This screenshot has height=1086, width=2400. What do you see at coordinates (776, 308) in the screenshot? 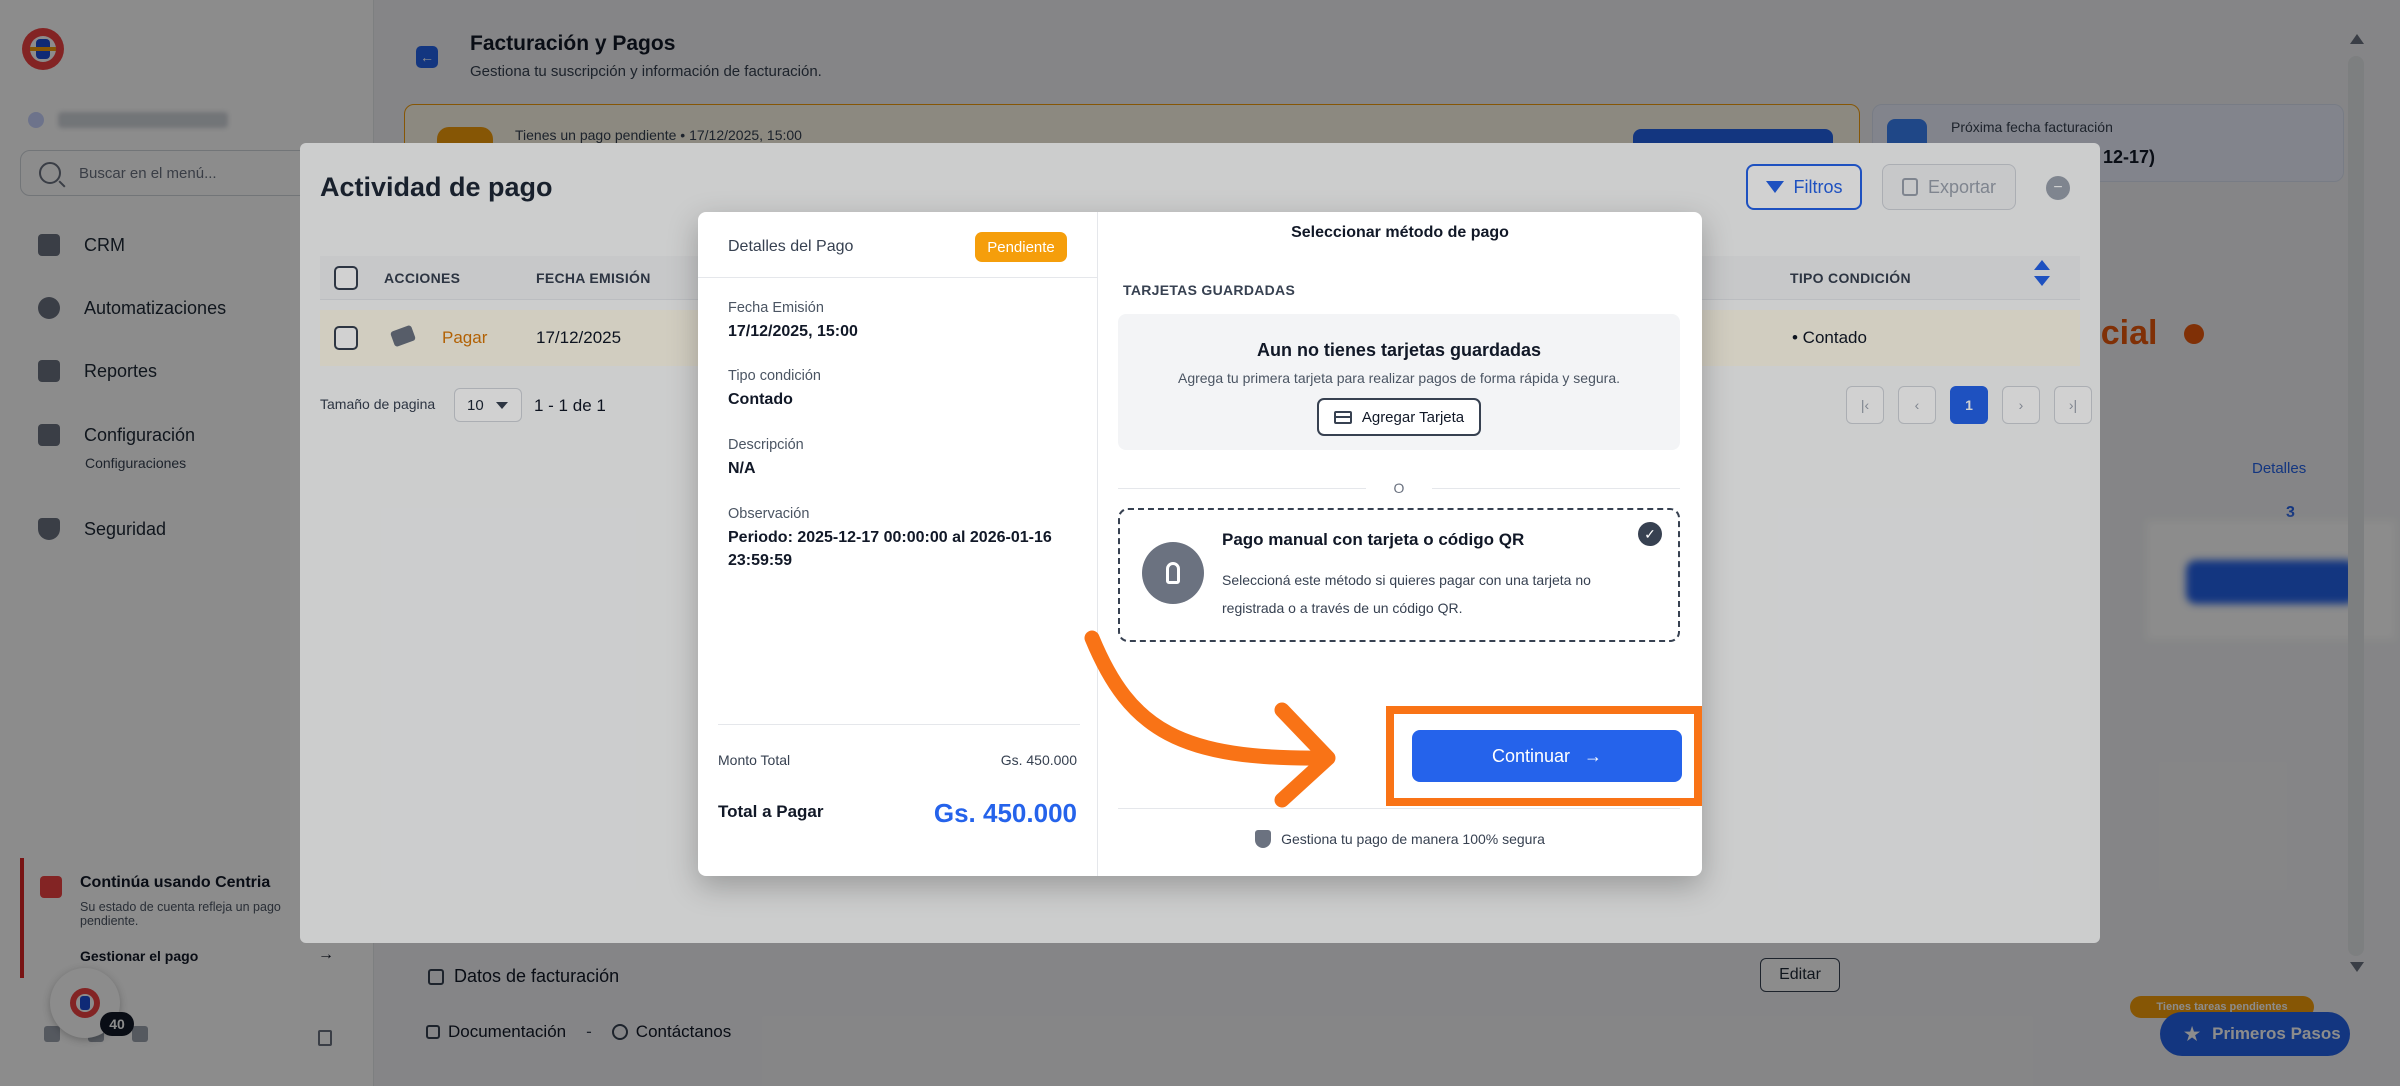
I see `field-label: Fecha Emisión` at bounding box center [776, 308].